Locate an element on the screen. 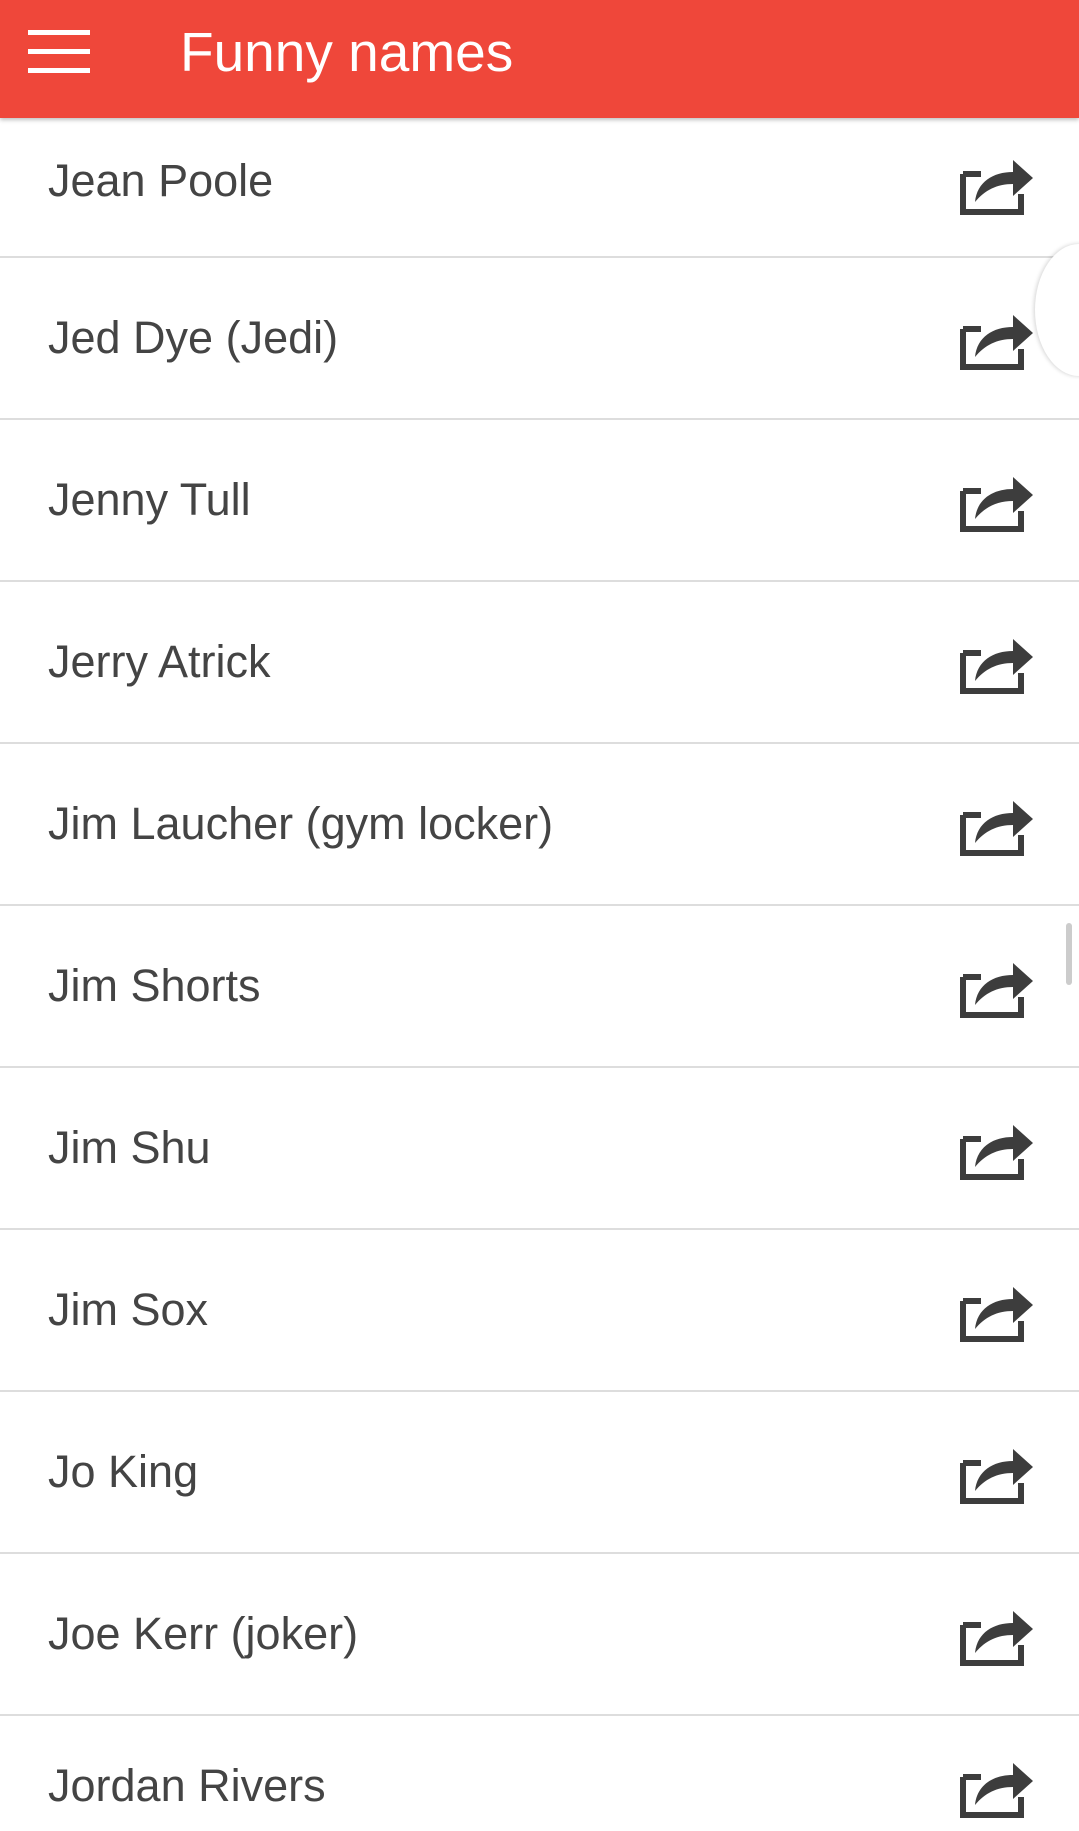 The height and width of the screenshot is (1831, 1079). list-item-label: Jean Poole is located at coordinates (161, 180).